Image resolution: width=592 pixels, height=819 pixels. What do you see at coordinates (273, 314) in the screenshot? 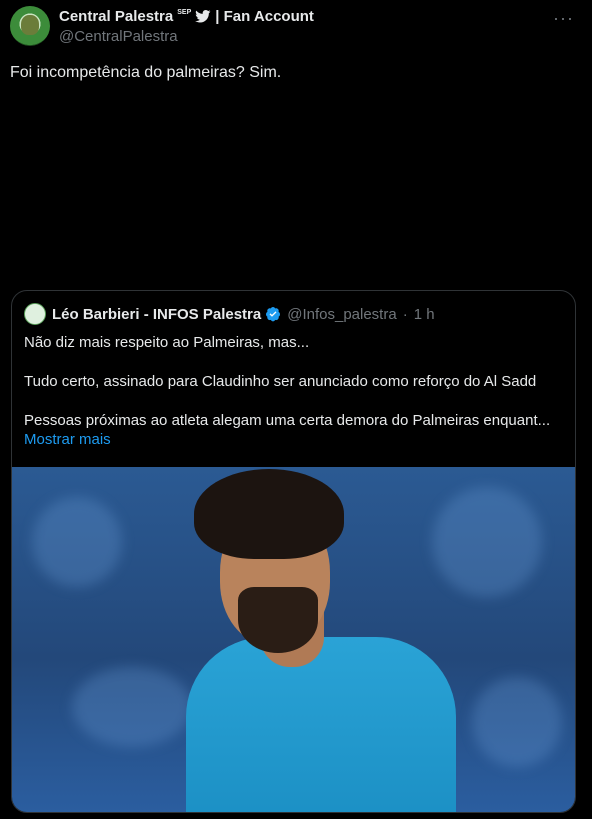
I see `verified-badge-icon` at bounding box center [273, 314].